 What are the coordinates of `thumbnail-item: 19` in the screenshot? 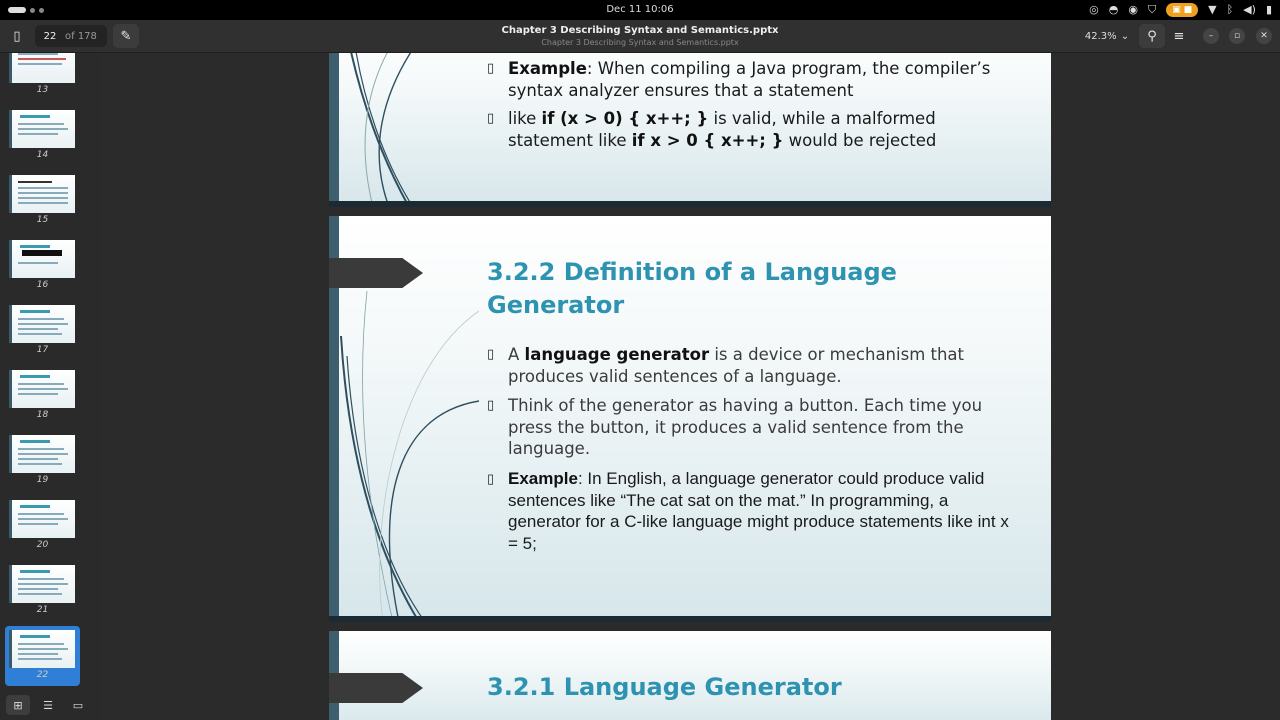 It's located at (42, 461).